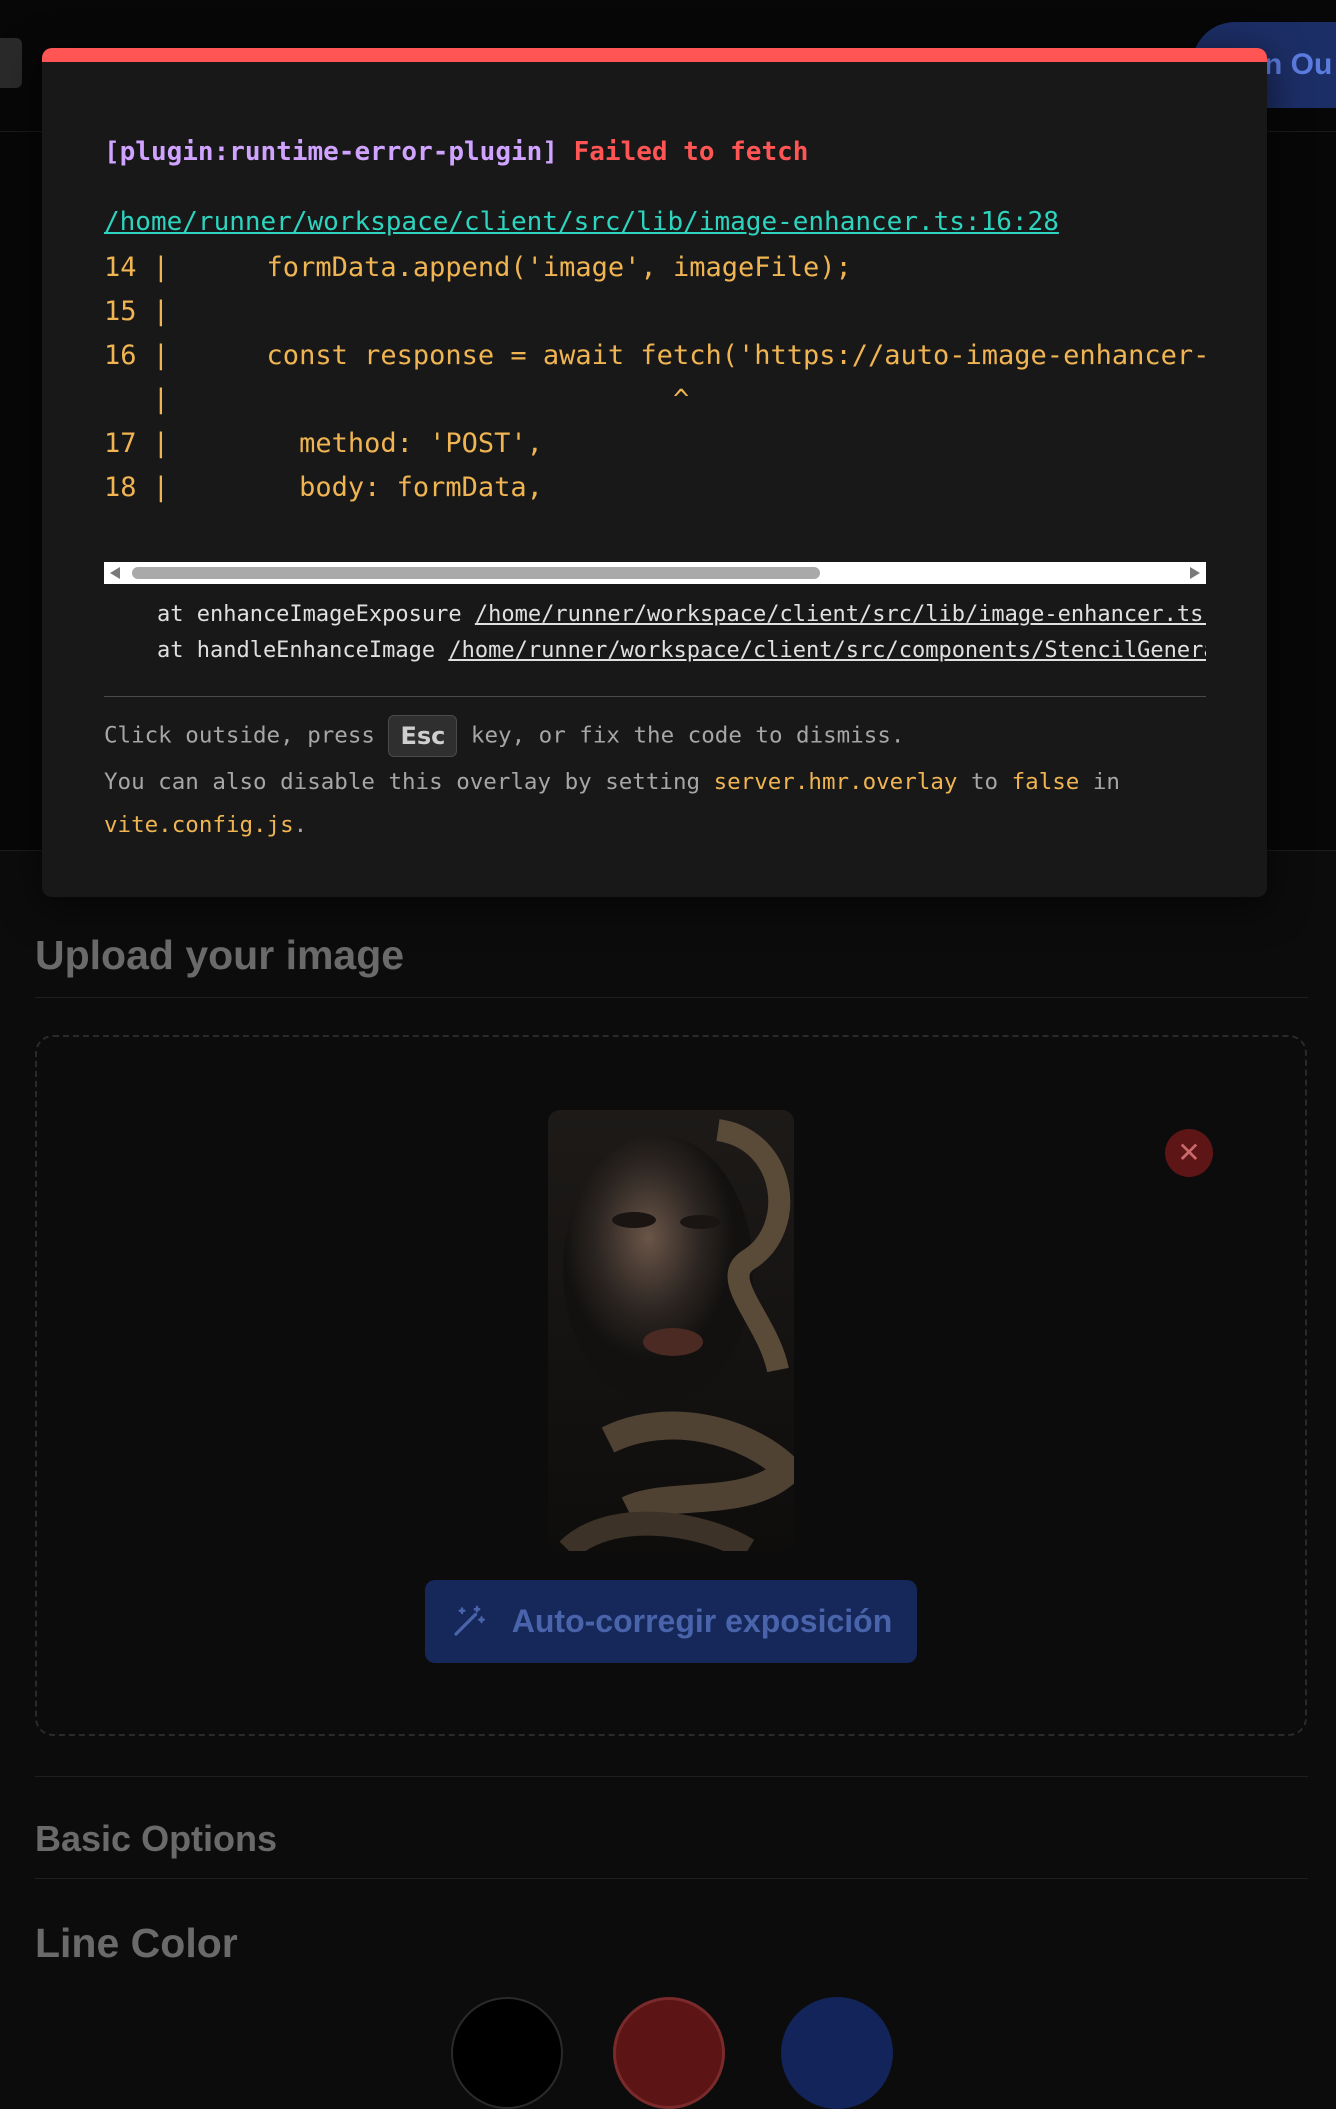 This screenshot has height=2109, width=1336. What do you see at coordinates (655, 696) in the screenshot?
I see `overlay-divider` at bounding box center [655, 696].